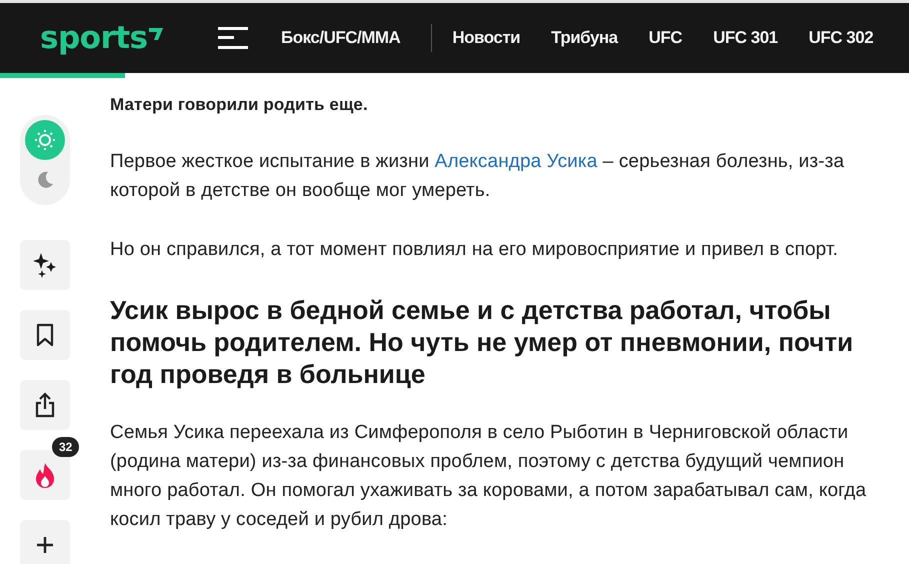 Image resolution: width=909 pixels, height=564 pixels. Describe the element at coordinates (486, 38) in the screenshot. I see `nav-link: Новости` at that location.